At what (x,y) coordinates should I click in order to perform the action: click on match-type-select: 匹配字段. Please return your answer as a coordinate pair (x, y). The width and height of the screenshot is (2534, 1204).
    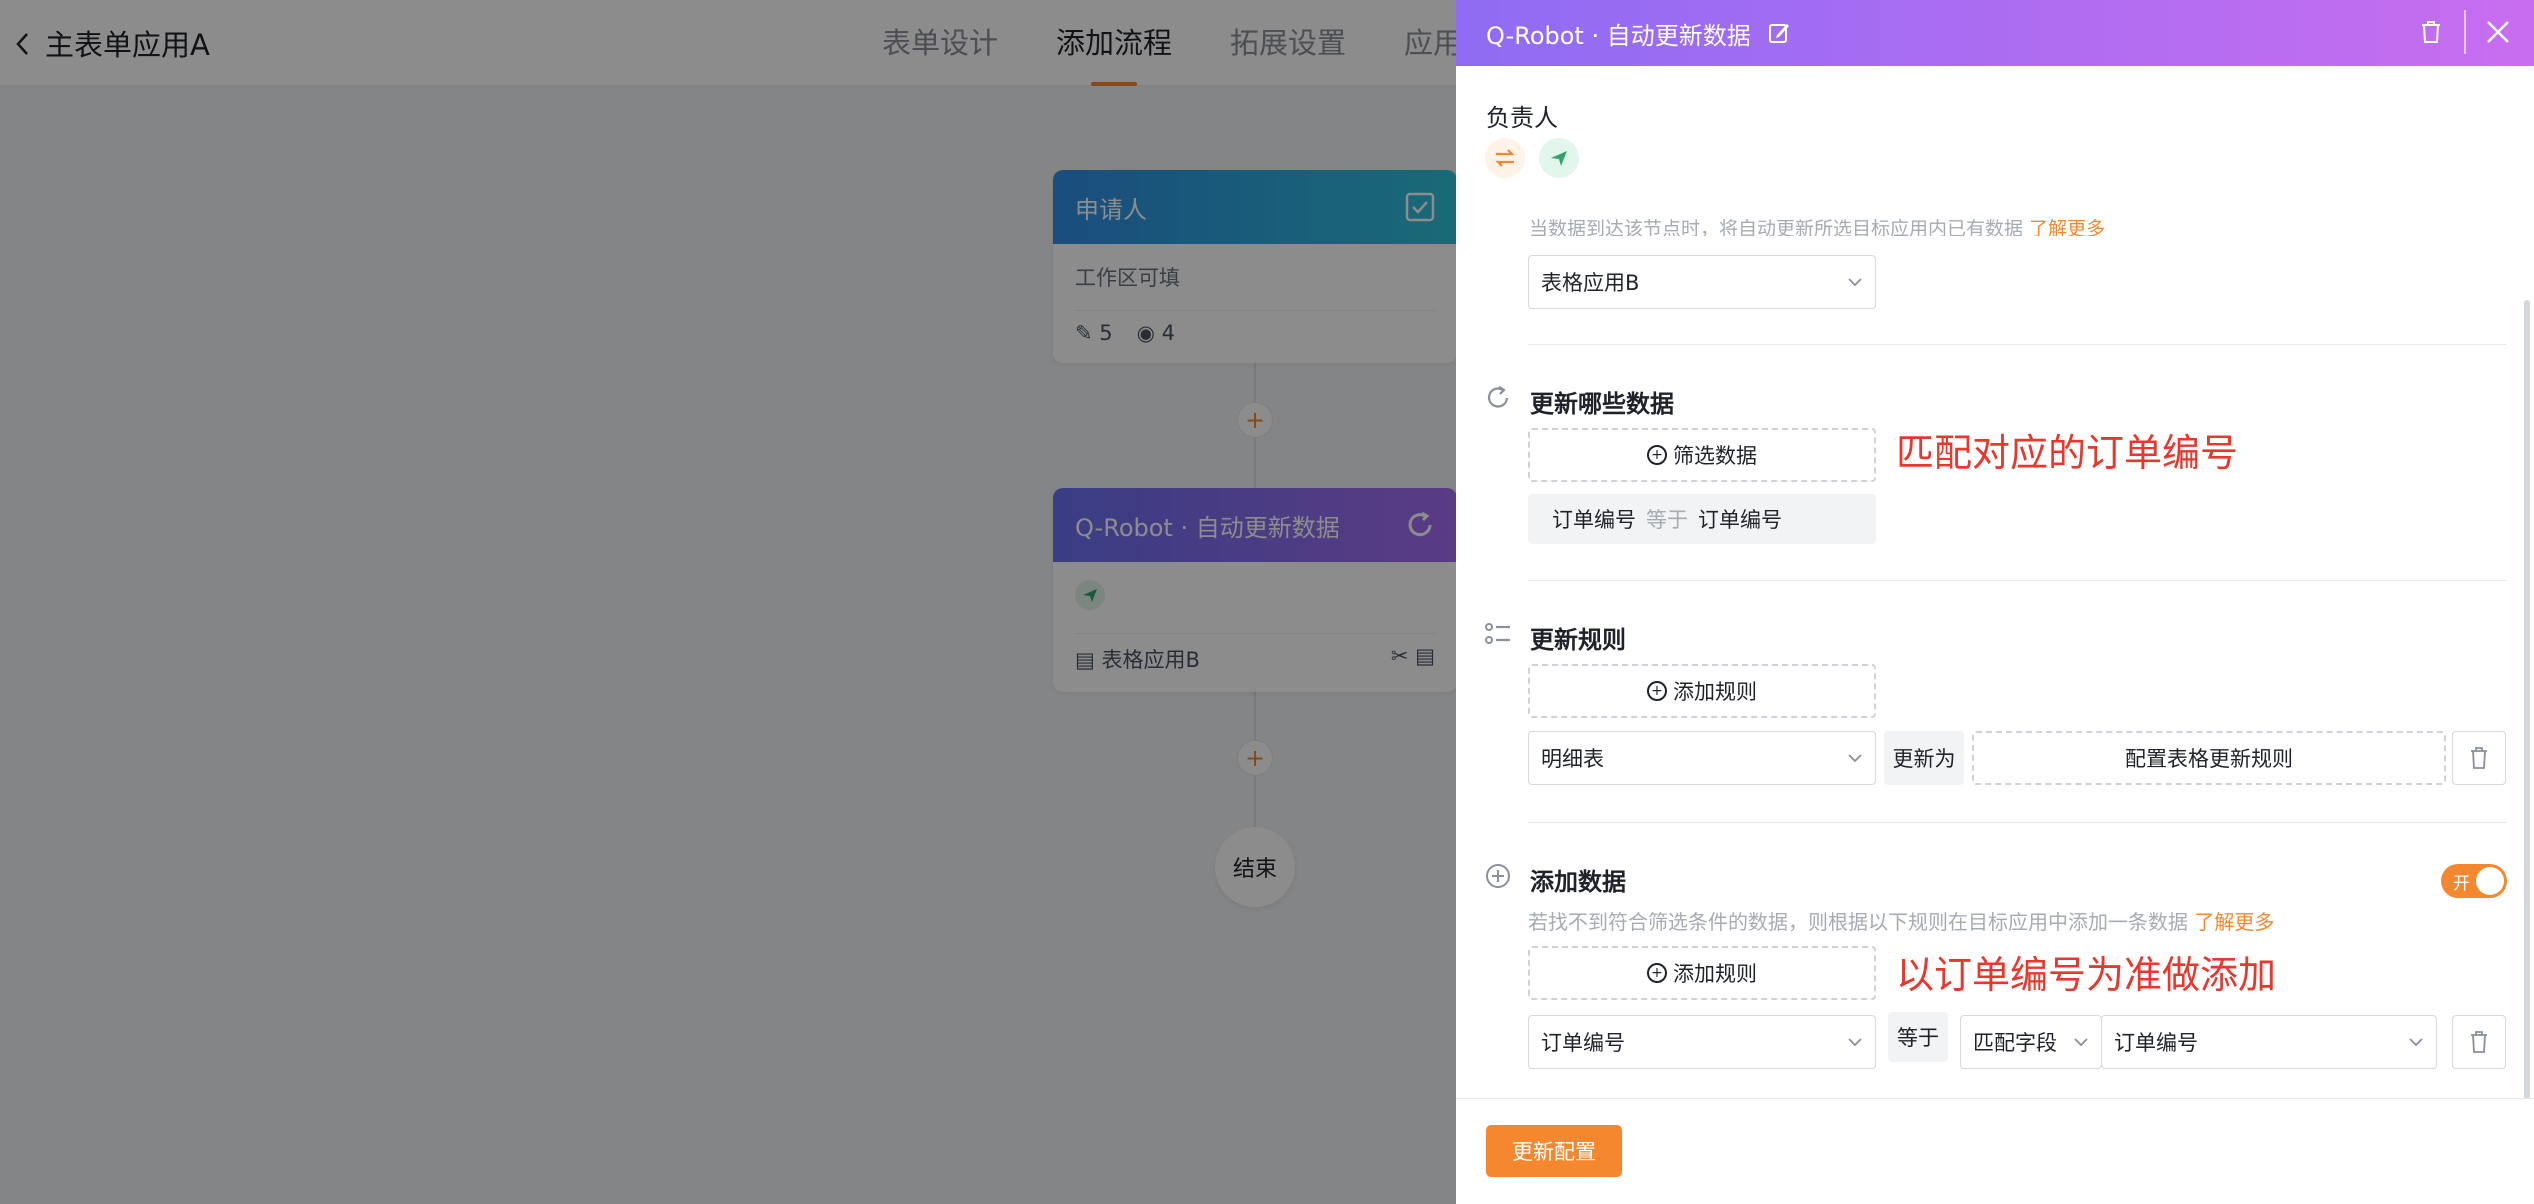
    Looking at the image, I should click on (2031, 1042).